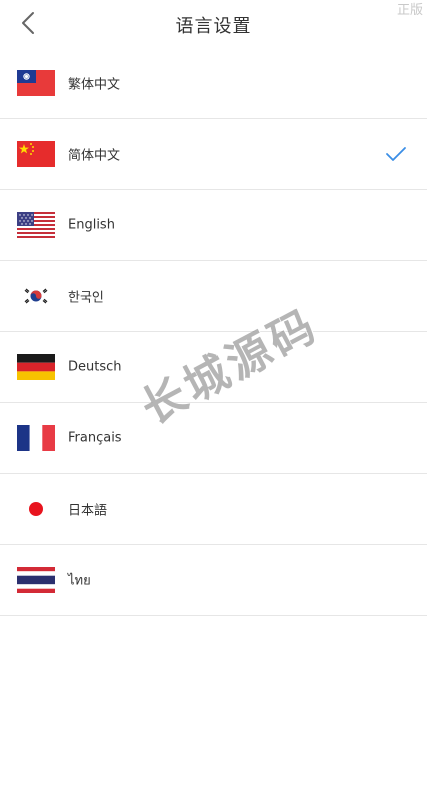 The height and width of the screenshot is (799, 427). Describe the element at coordinates (409, 10) in the screenshot. I see `corner-mark: 正版` at that location.